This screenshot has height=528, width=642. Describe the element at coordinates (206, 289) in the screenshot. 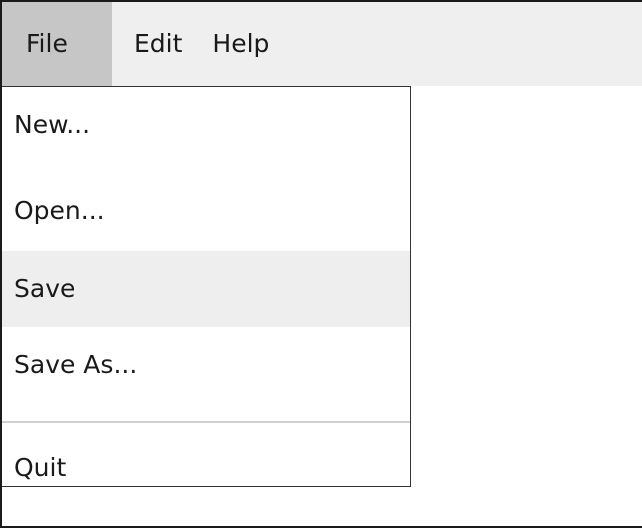

I see `menu-item-save: Save` at that location.